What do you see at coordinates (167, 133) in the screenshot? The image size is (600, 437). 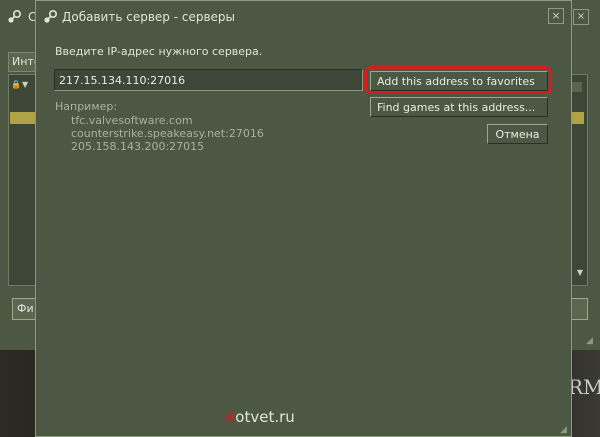 I see `example-item: counterstrike.speakeasy.net:27016` at bounding box center [167, 133].